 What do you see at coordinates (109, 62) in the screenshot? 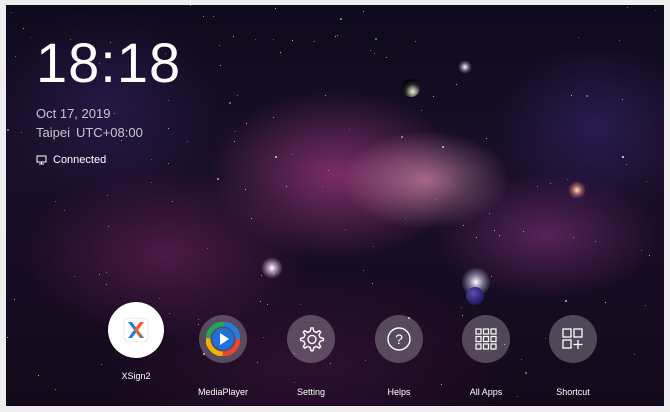
I see `clock-time: 18:18` at bounding box center [109, 62].